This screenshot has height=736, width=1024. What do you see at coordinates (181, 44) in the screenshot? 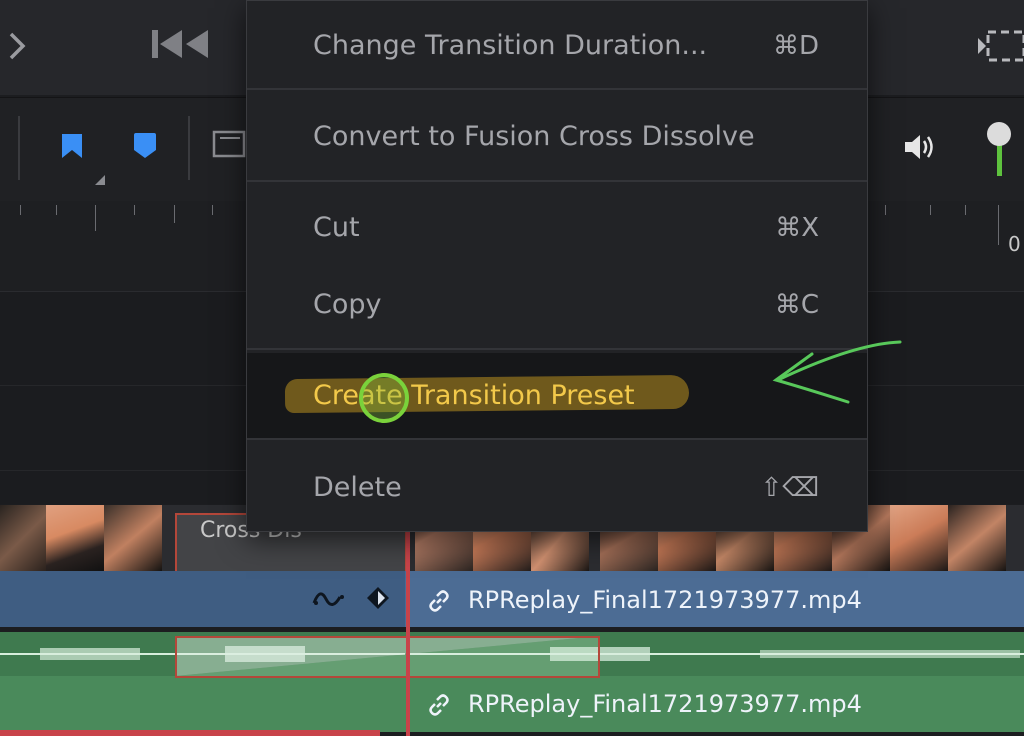
I see `skip-to-start-icon` at bounding box center [181, 44].